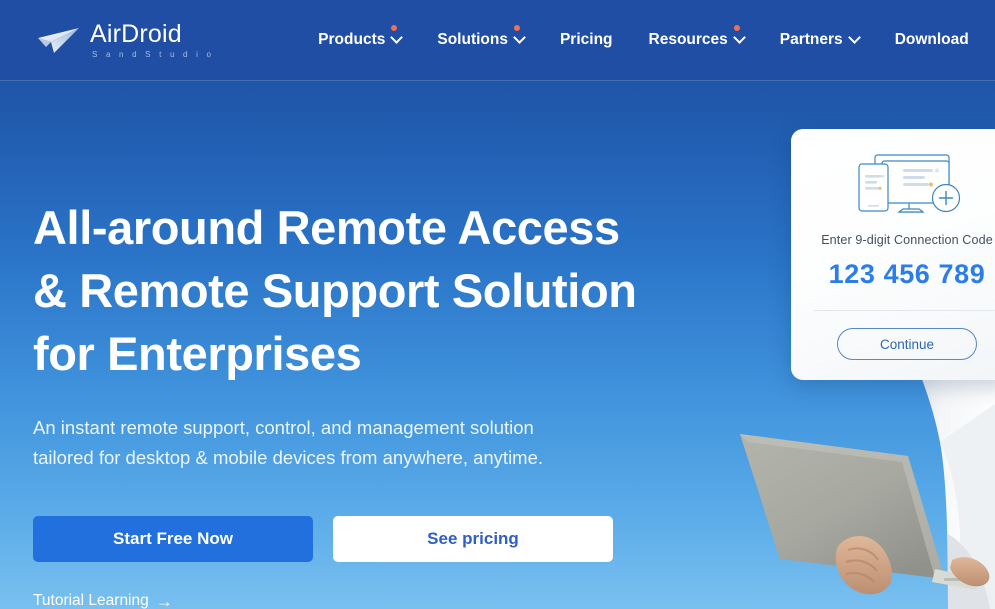 The height and width of the screenshot is (609, 995). Describe the element at coordinates (136, 33) in the screenshot. I see `brand-name: AirDroid` at that location.